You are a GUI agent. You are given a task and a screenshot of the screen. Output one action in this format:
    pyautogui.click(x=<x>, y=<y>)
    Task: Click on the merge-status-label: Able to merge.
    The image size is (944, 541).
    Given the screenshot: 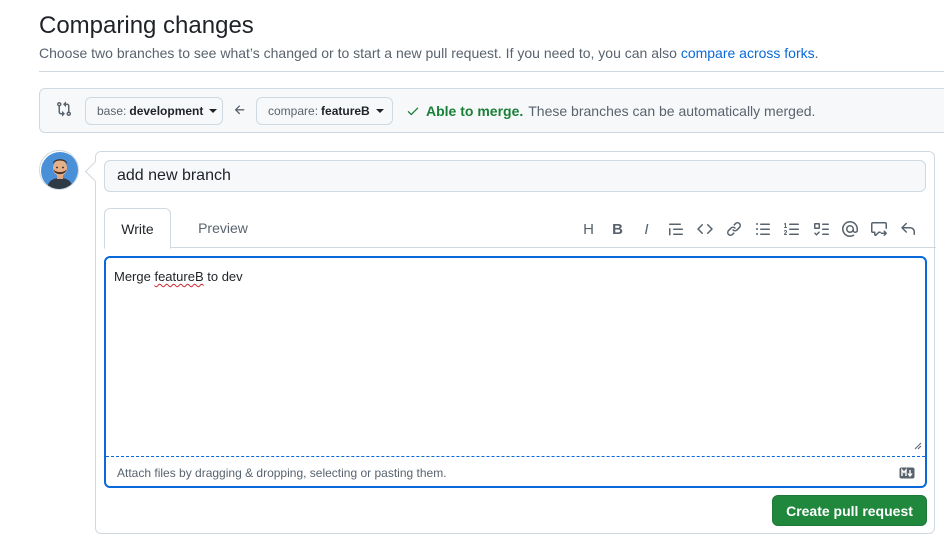 What is the action you would take?
    pyautogui.click(x=475, y=111)
    